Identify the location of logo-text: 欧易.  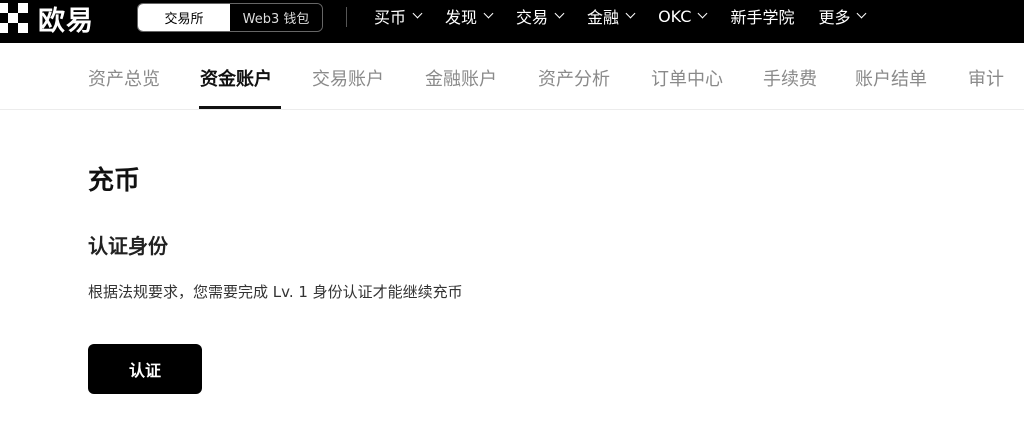
(66, 21).